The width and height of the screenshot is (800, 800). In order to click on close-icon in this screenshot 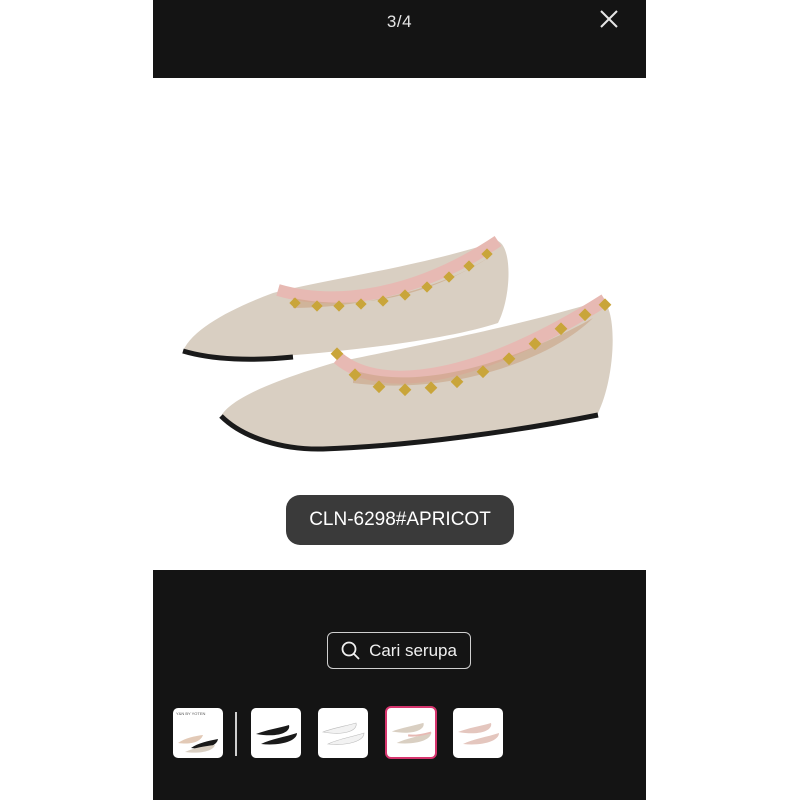, I will do `click(609, 19)`.